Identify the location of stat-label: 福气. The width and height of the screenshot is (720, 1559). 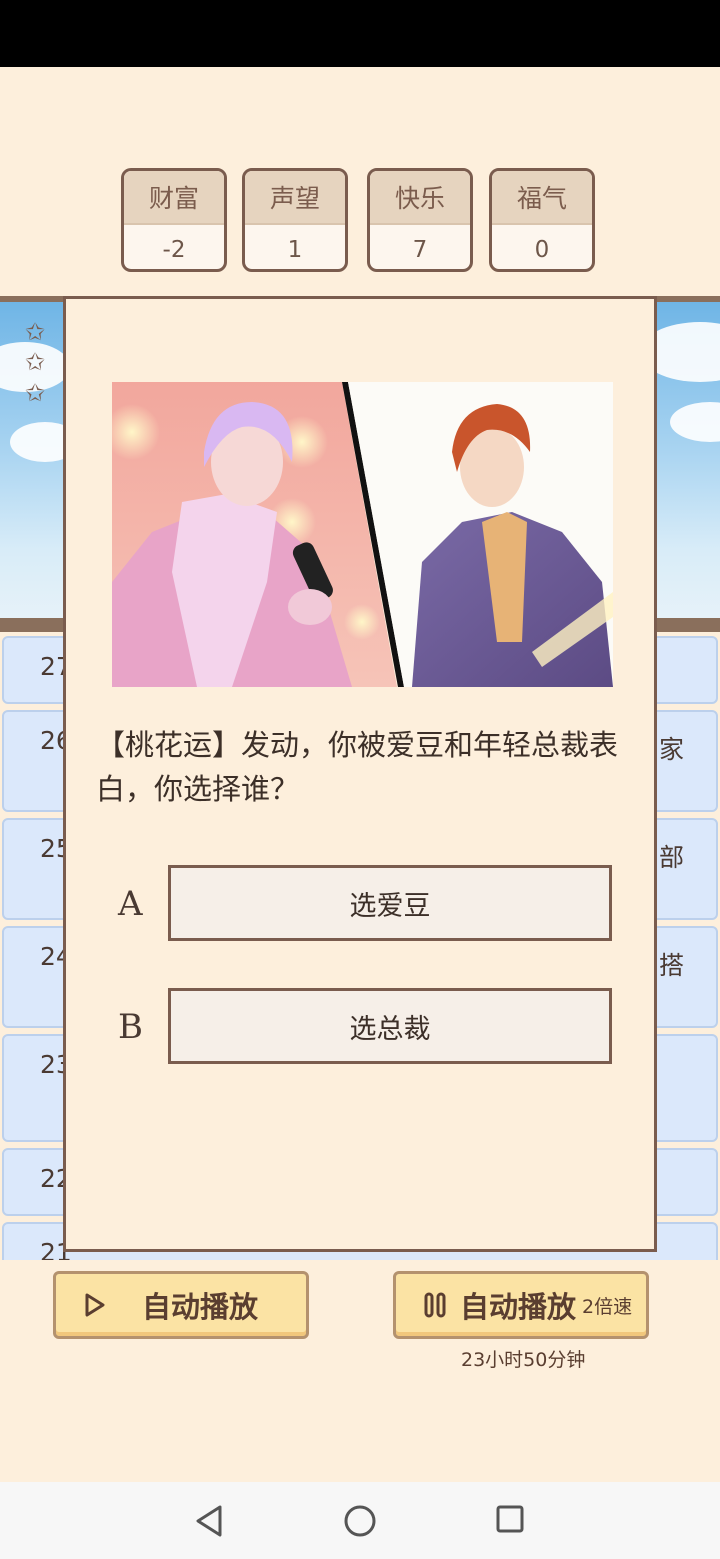
(542, 198).